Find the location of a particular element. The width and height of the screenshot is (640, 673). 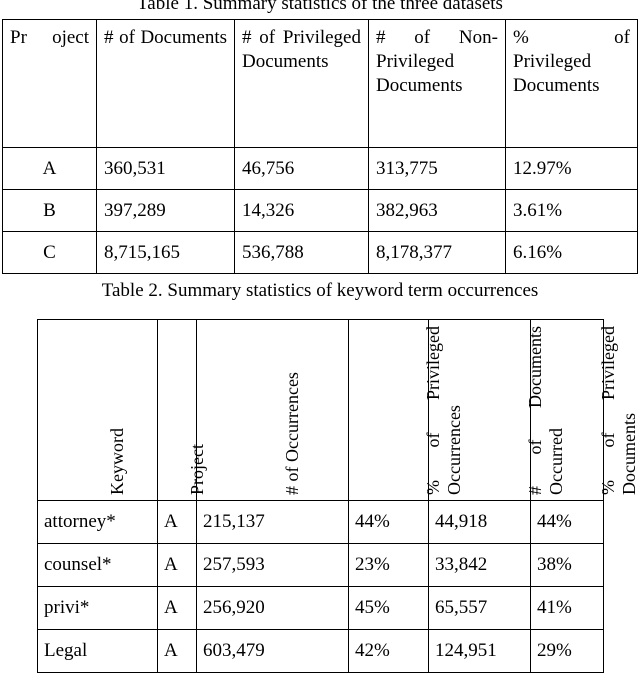

table-2-cell-occurrences: 257,593 is located at coordinates (272, 565).